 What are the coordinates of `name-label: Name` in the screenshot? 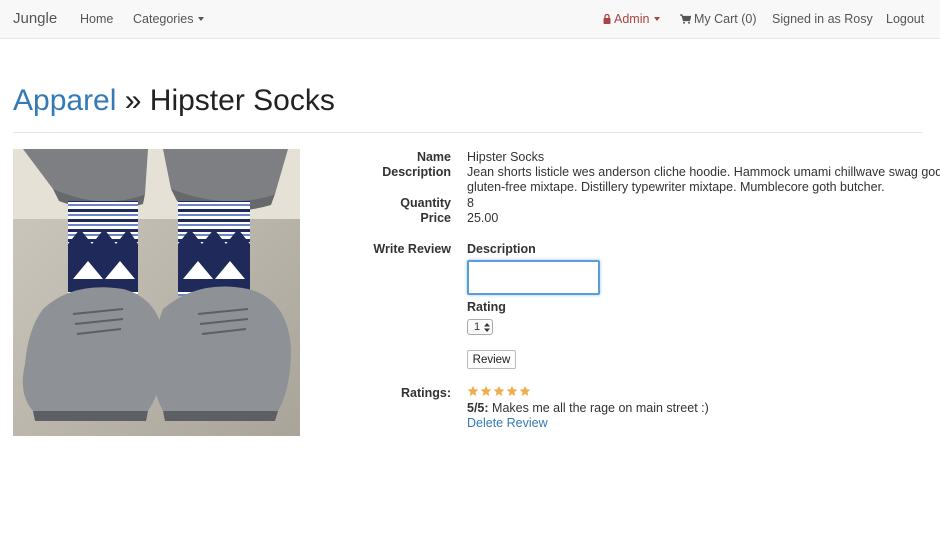 It's located at (433, 157).